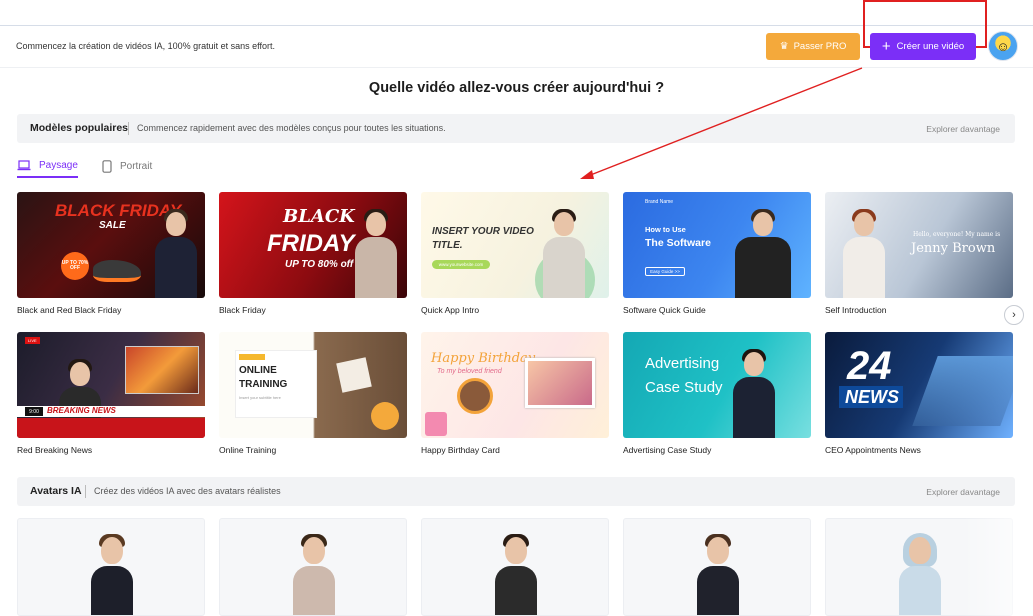  I want to click on template-caption: Self Introduction, so click(856, 310).